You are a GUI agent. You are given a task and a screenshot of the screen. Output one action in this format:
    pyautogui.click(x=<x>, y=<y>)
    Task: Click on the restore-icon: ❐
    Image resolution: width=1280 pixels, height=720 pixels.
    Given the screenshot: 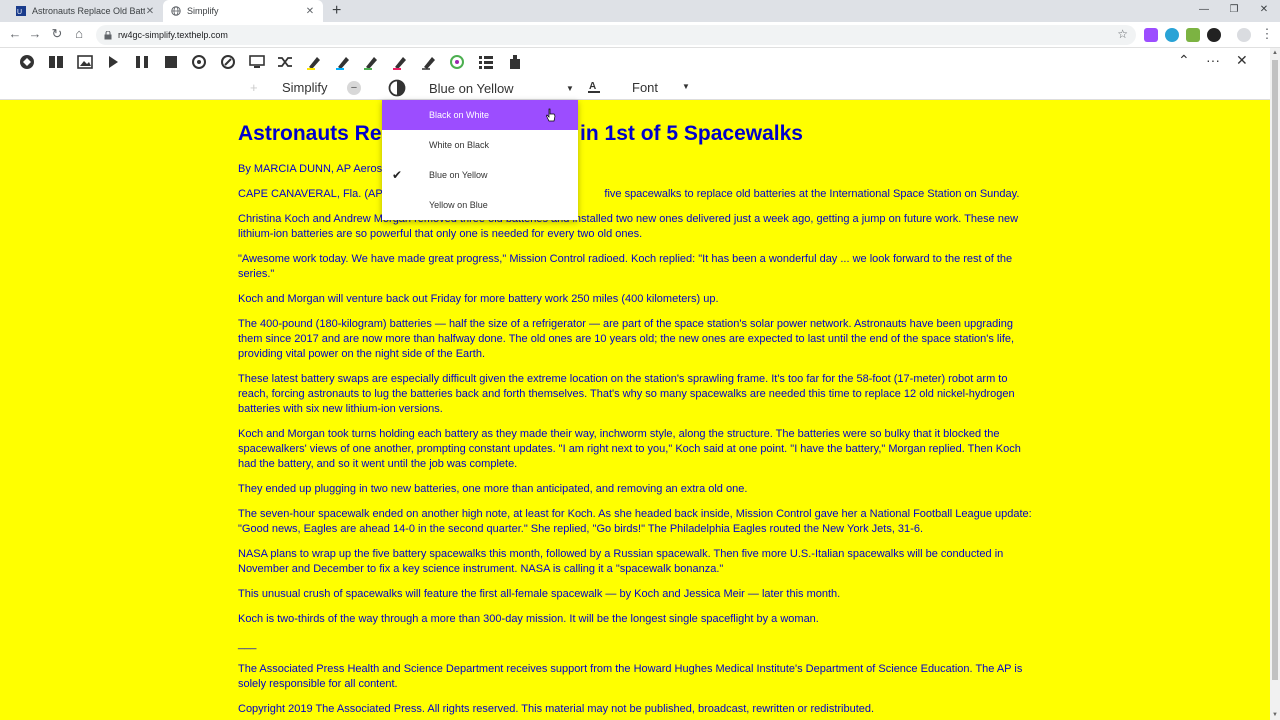 What is the action you would take?
    pyautogui.click(x=1234, y=11)
    